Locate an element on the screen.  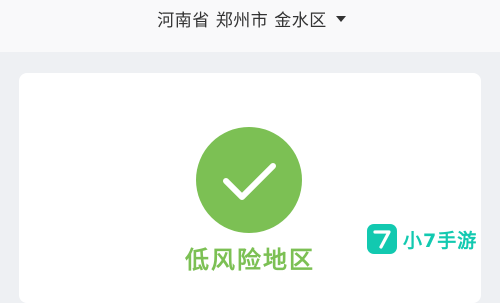
province-label: 河南省 is located at coordinates (183, 20).